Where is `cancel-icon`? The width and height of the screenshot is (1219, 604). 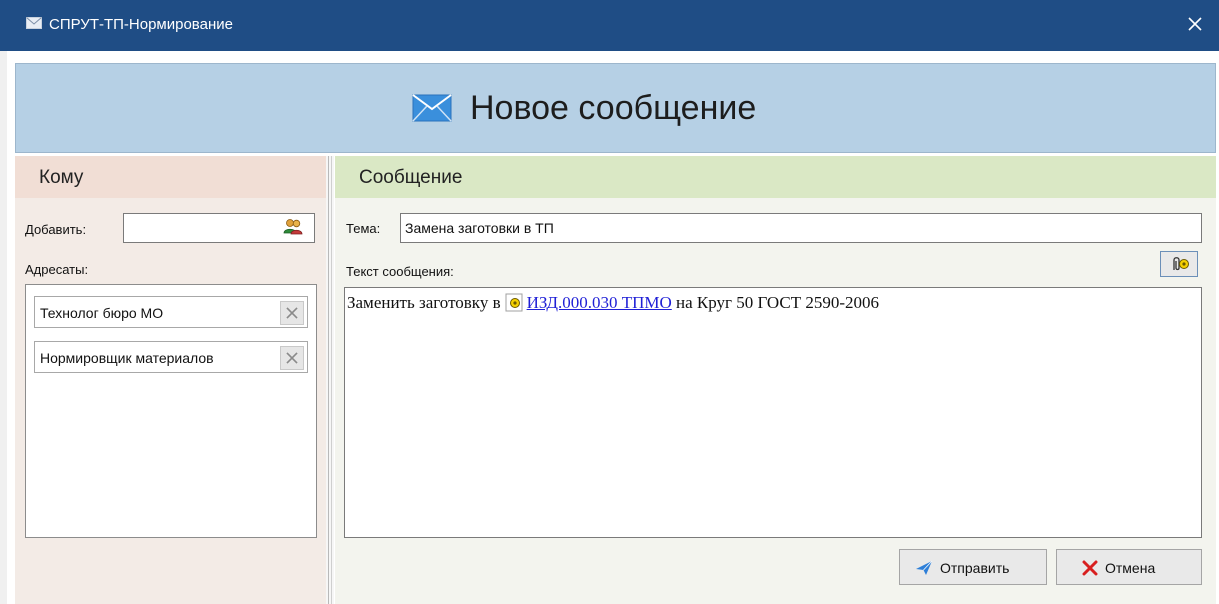
cancel-icon is located at coordinates (1090, 568).